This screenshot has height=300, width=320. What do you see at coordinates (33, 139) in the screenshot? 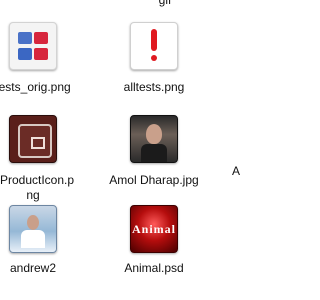
I see `product-icon` at bounding box center [33, 139].